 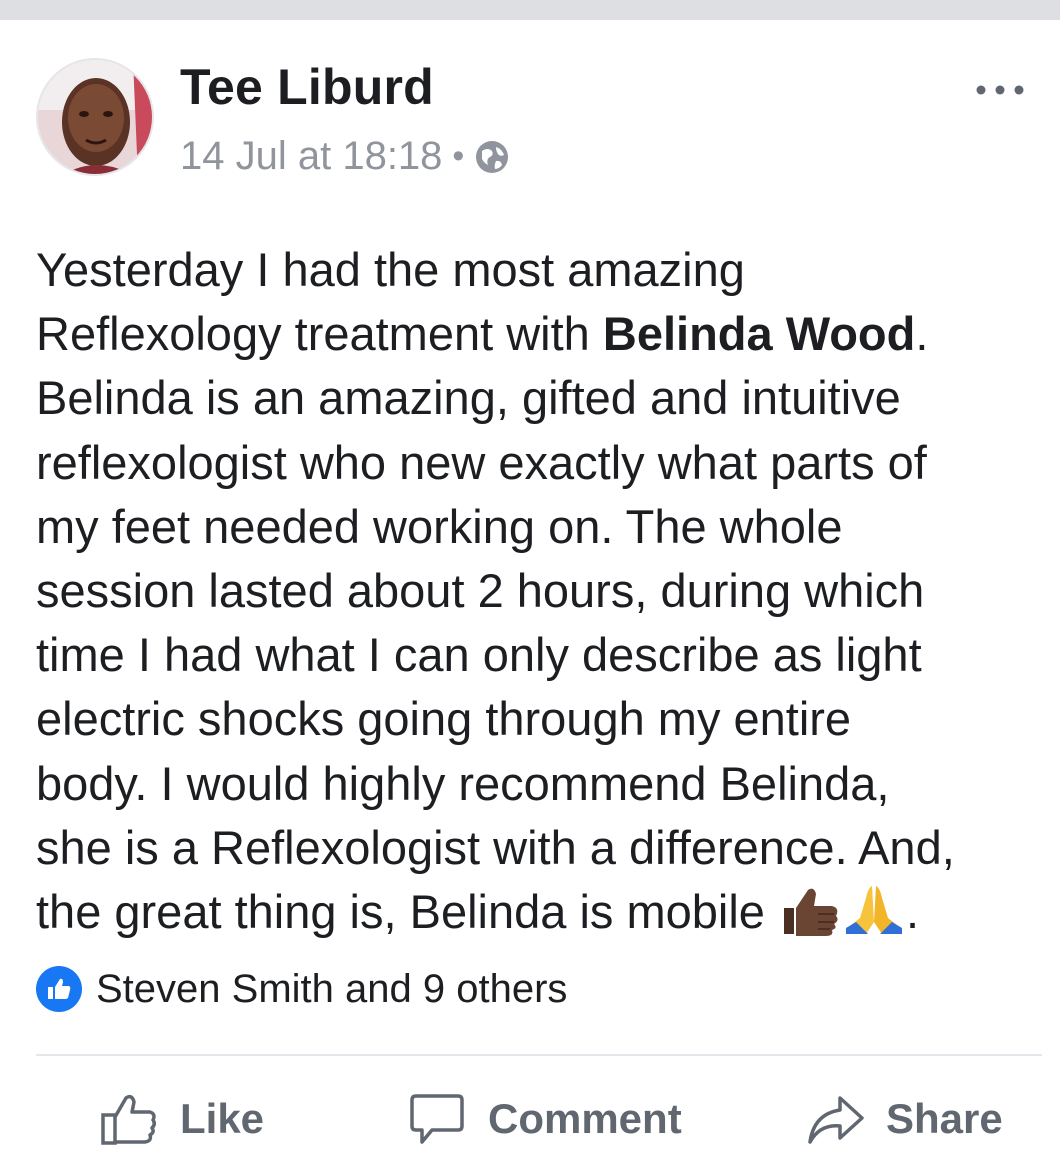 I want to click on post-text-line: my feet needed working on. The whole, so click(x=439, y=526).